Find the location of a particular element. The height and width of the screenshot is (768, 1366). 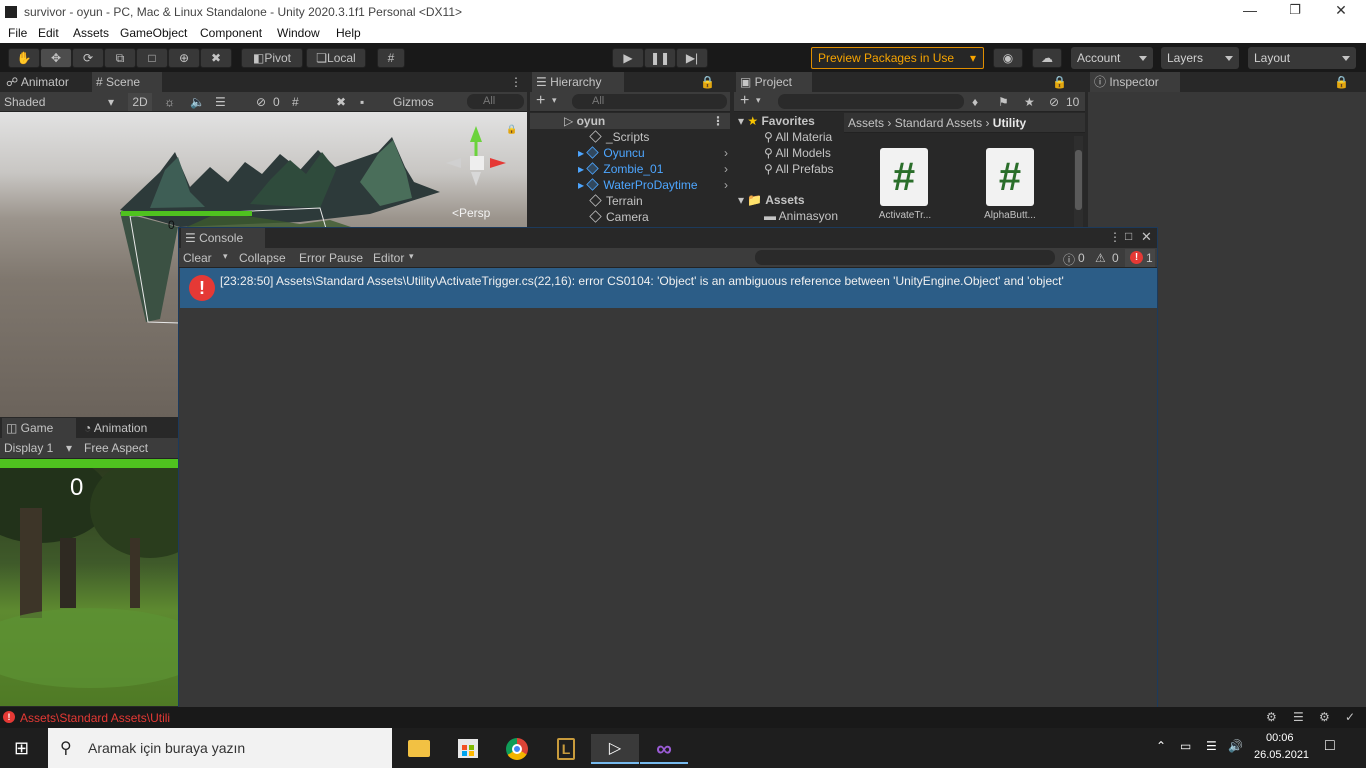

assets-folder: ▾ 📁 Assets is located at coordinates (771, 200).